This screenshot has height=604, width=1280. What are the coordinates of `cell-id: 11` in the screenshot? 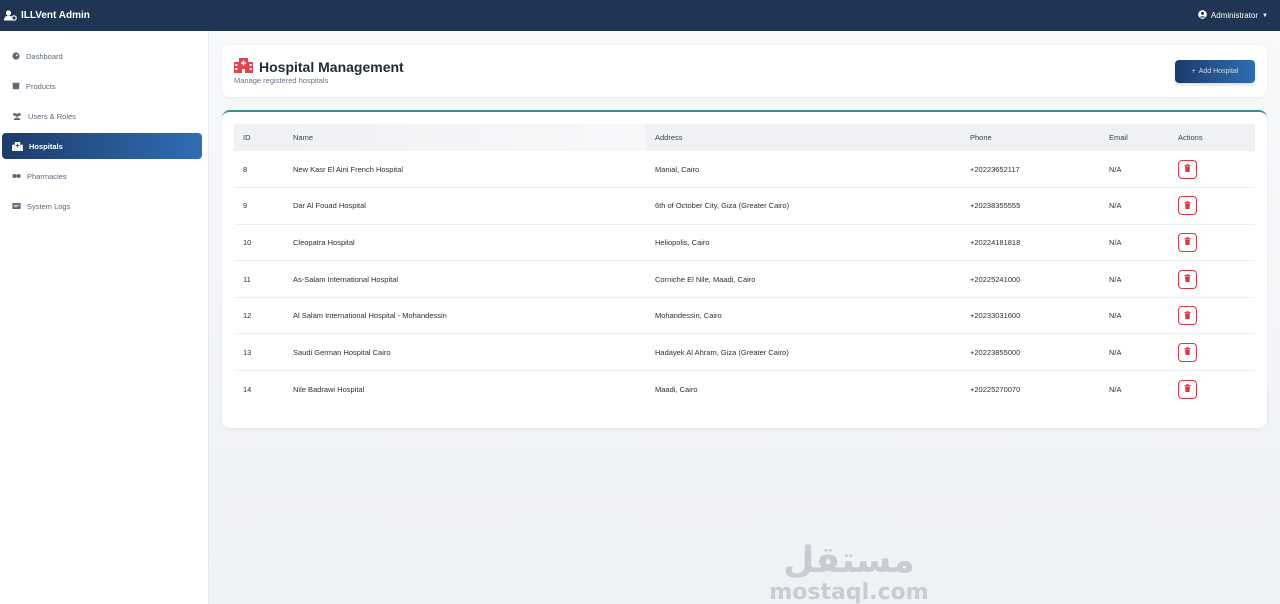 It's located at (259, 279).